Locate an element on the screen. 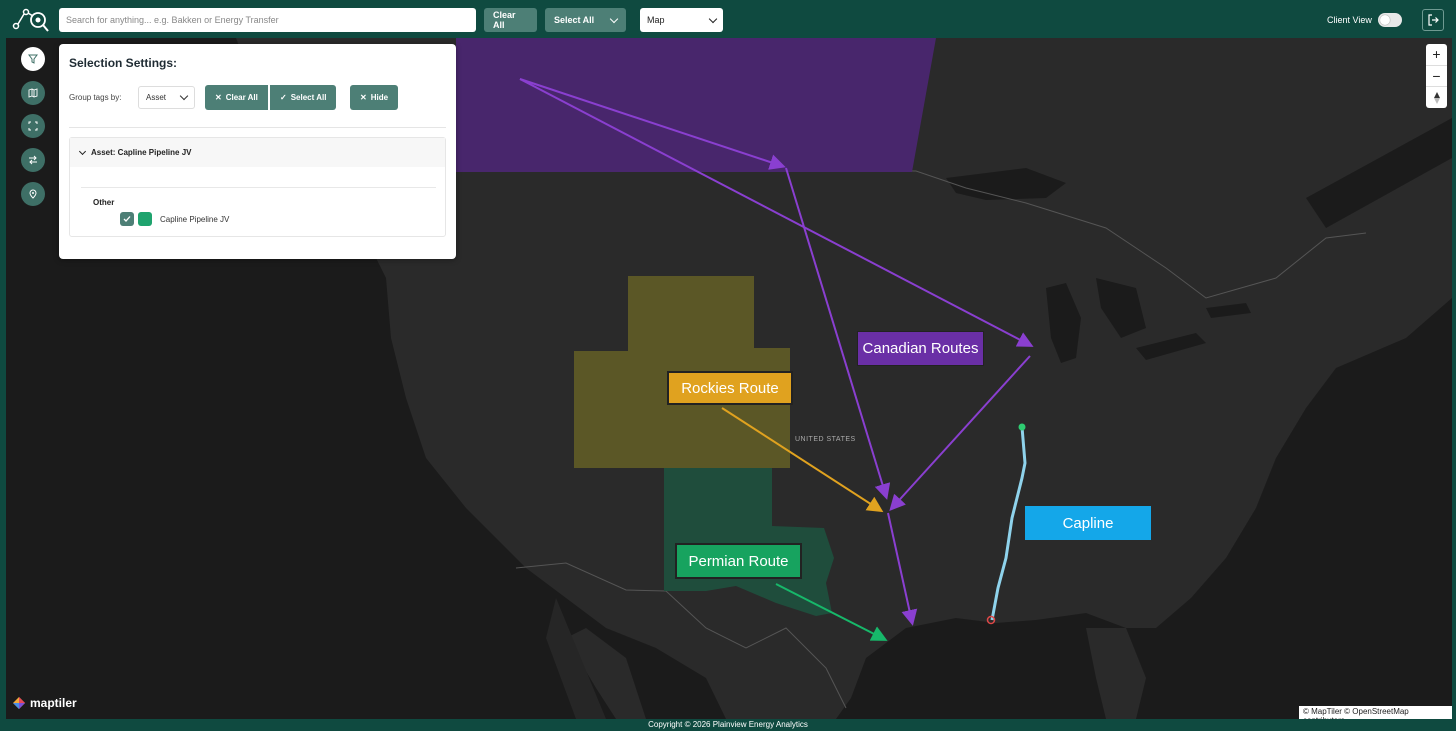 The image size is (1456, 731). logout-button is located at coordinates (1433, 20).